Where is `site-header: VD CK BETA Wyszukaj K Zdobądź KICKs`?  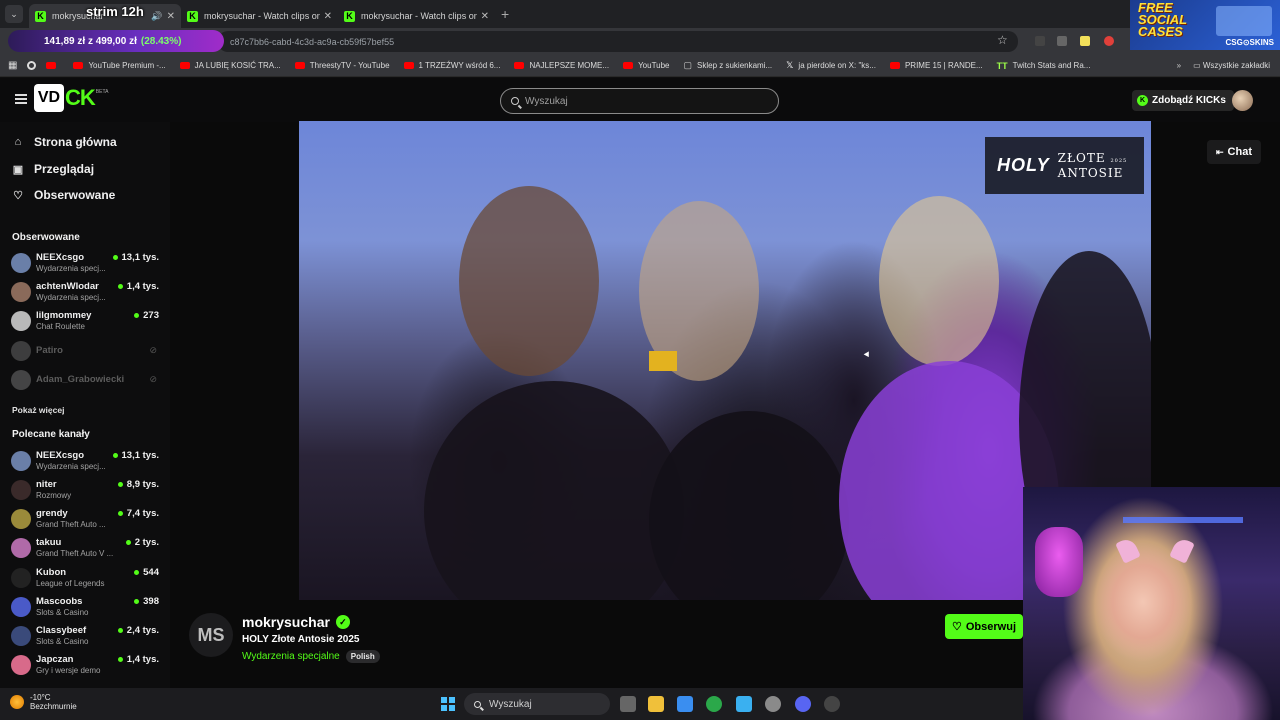
site-header: VD CK BETA Wyszukaj K Zdobądź KICKs is located at coordinates (640, 100).